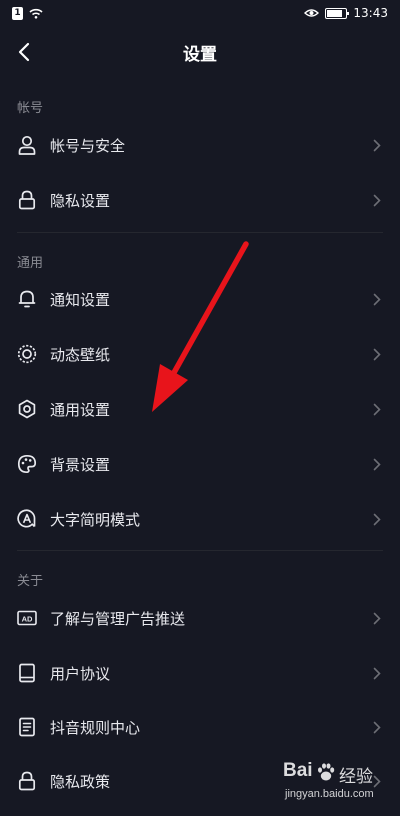 The width and height of the screenshot is (400, 816). Describe the element at coordinates (200, 673) in the screenshot. I see `settings-item-user-agreement: 用户协议` at that location.